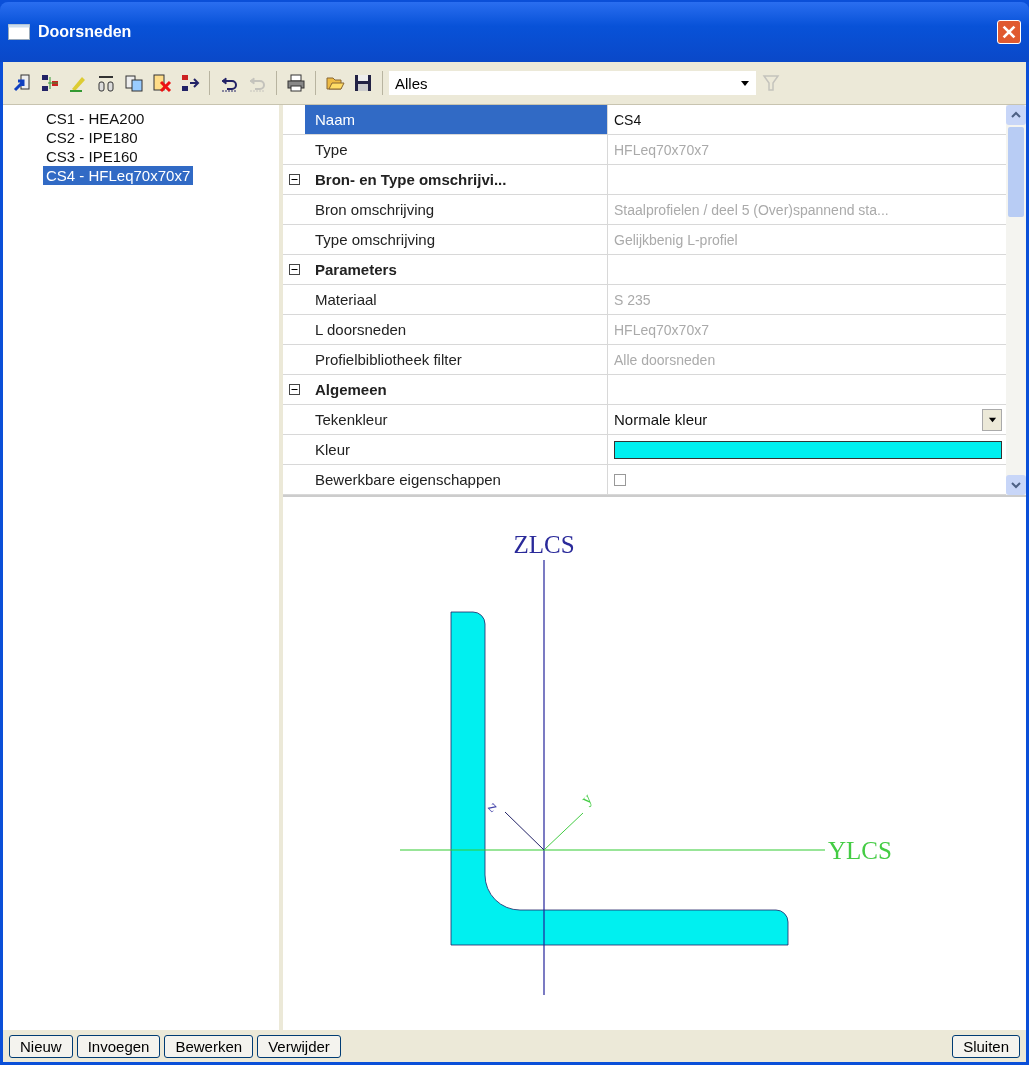 The width and height of the screenshot is (1029, 1065). Describe the element at coordinates (299, 1046) in the screenshot. I see `dialog-button: Verwijder` at that location.